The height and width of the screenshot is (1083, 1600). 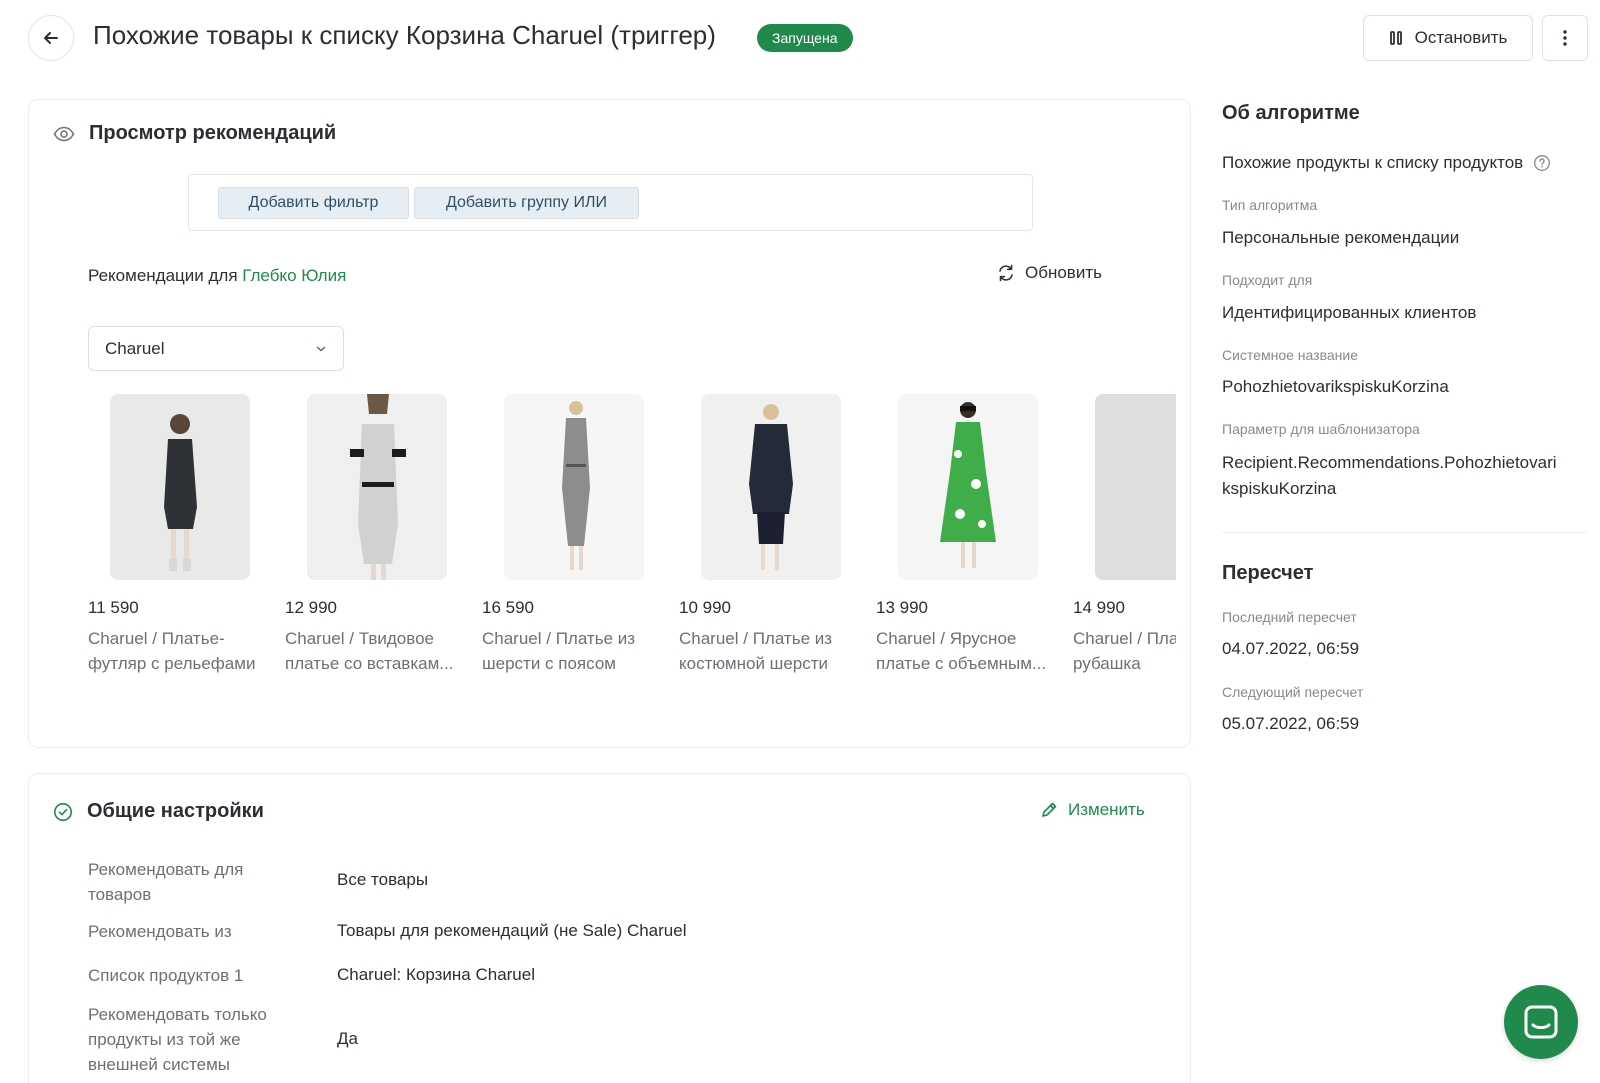 I want to click on edit-settings-button: Изменить, so click(x=1092, y=810).